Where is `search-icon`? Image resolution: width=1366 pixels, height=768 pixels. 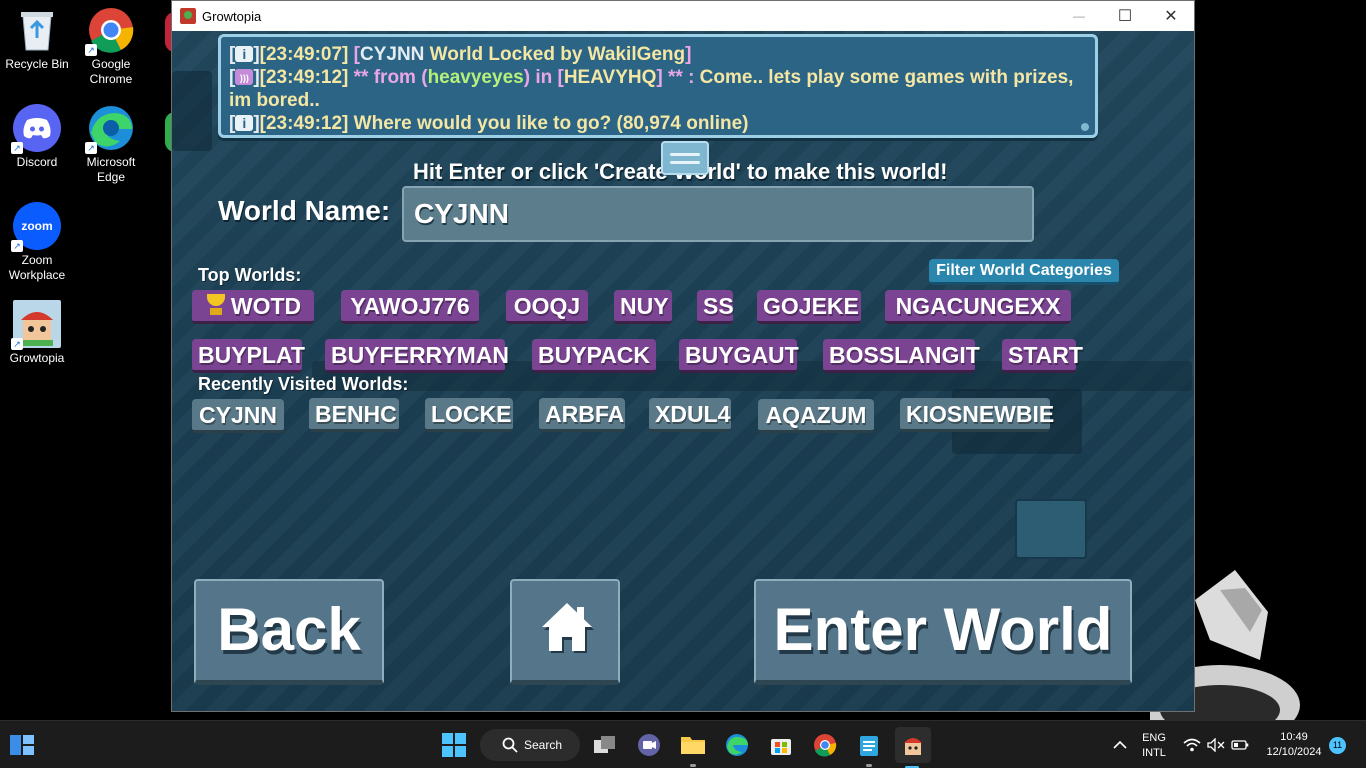
search-icon is located at coordinates (510, 745).